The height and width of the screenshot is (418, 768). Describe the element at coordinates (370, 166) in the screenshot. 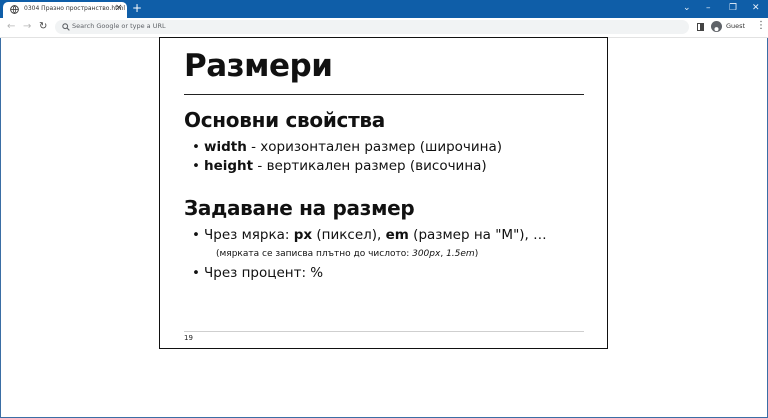

I see `term-description: - вертикален размер (височина)` at that location.